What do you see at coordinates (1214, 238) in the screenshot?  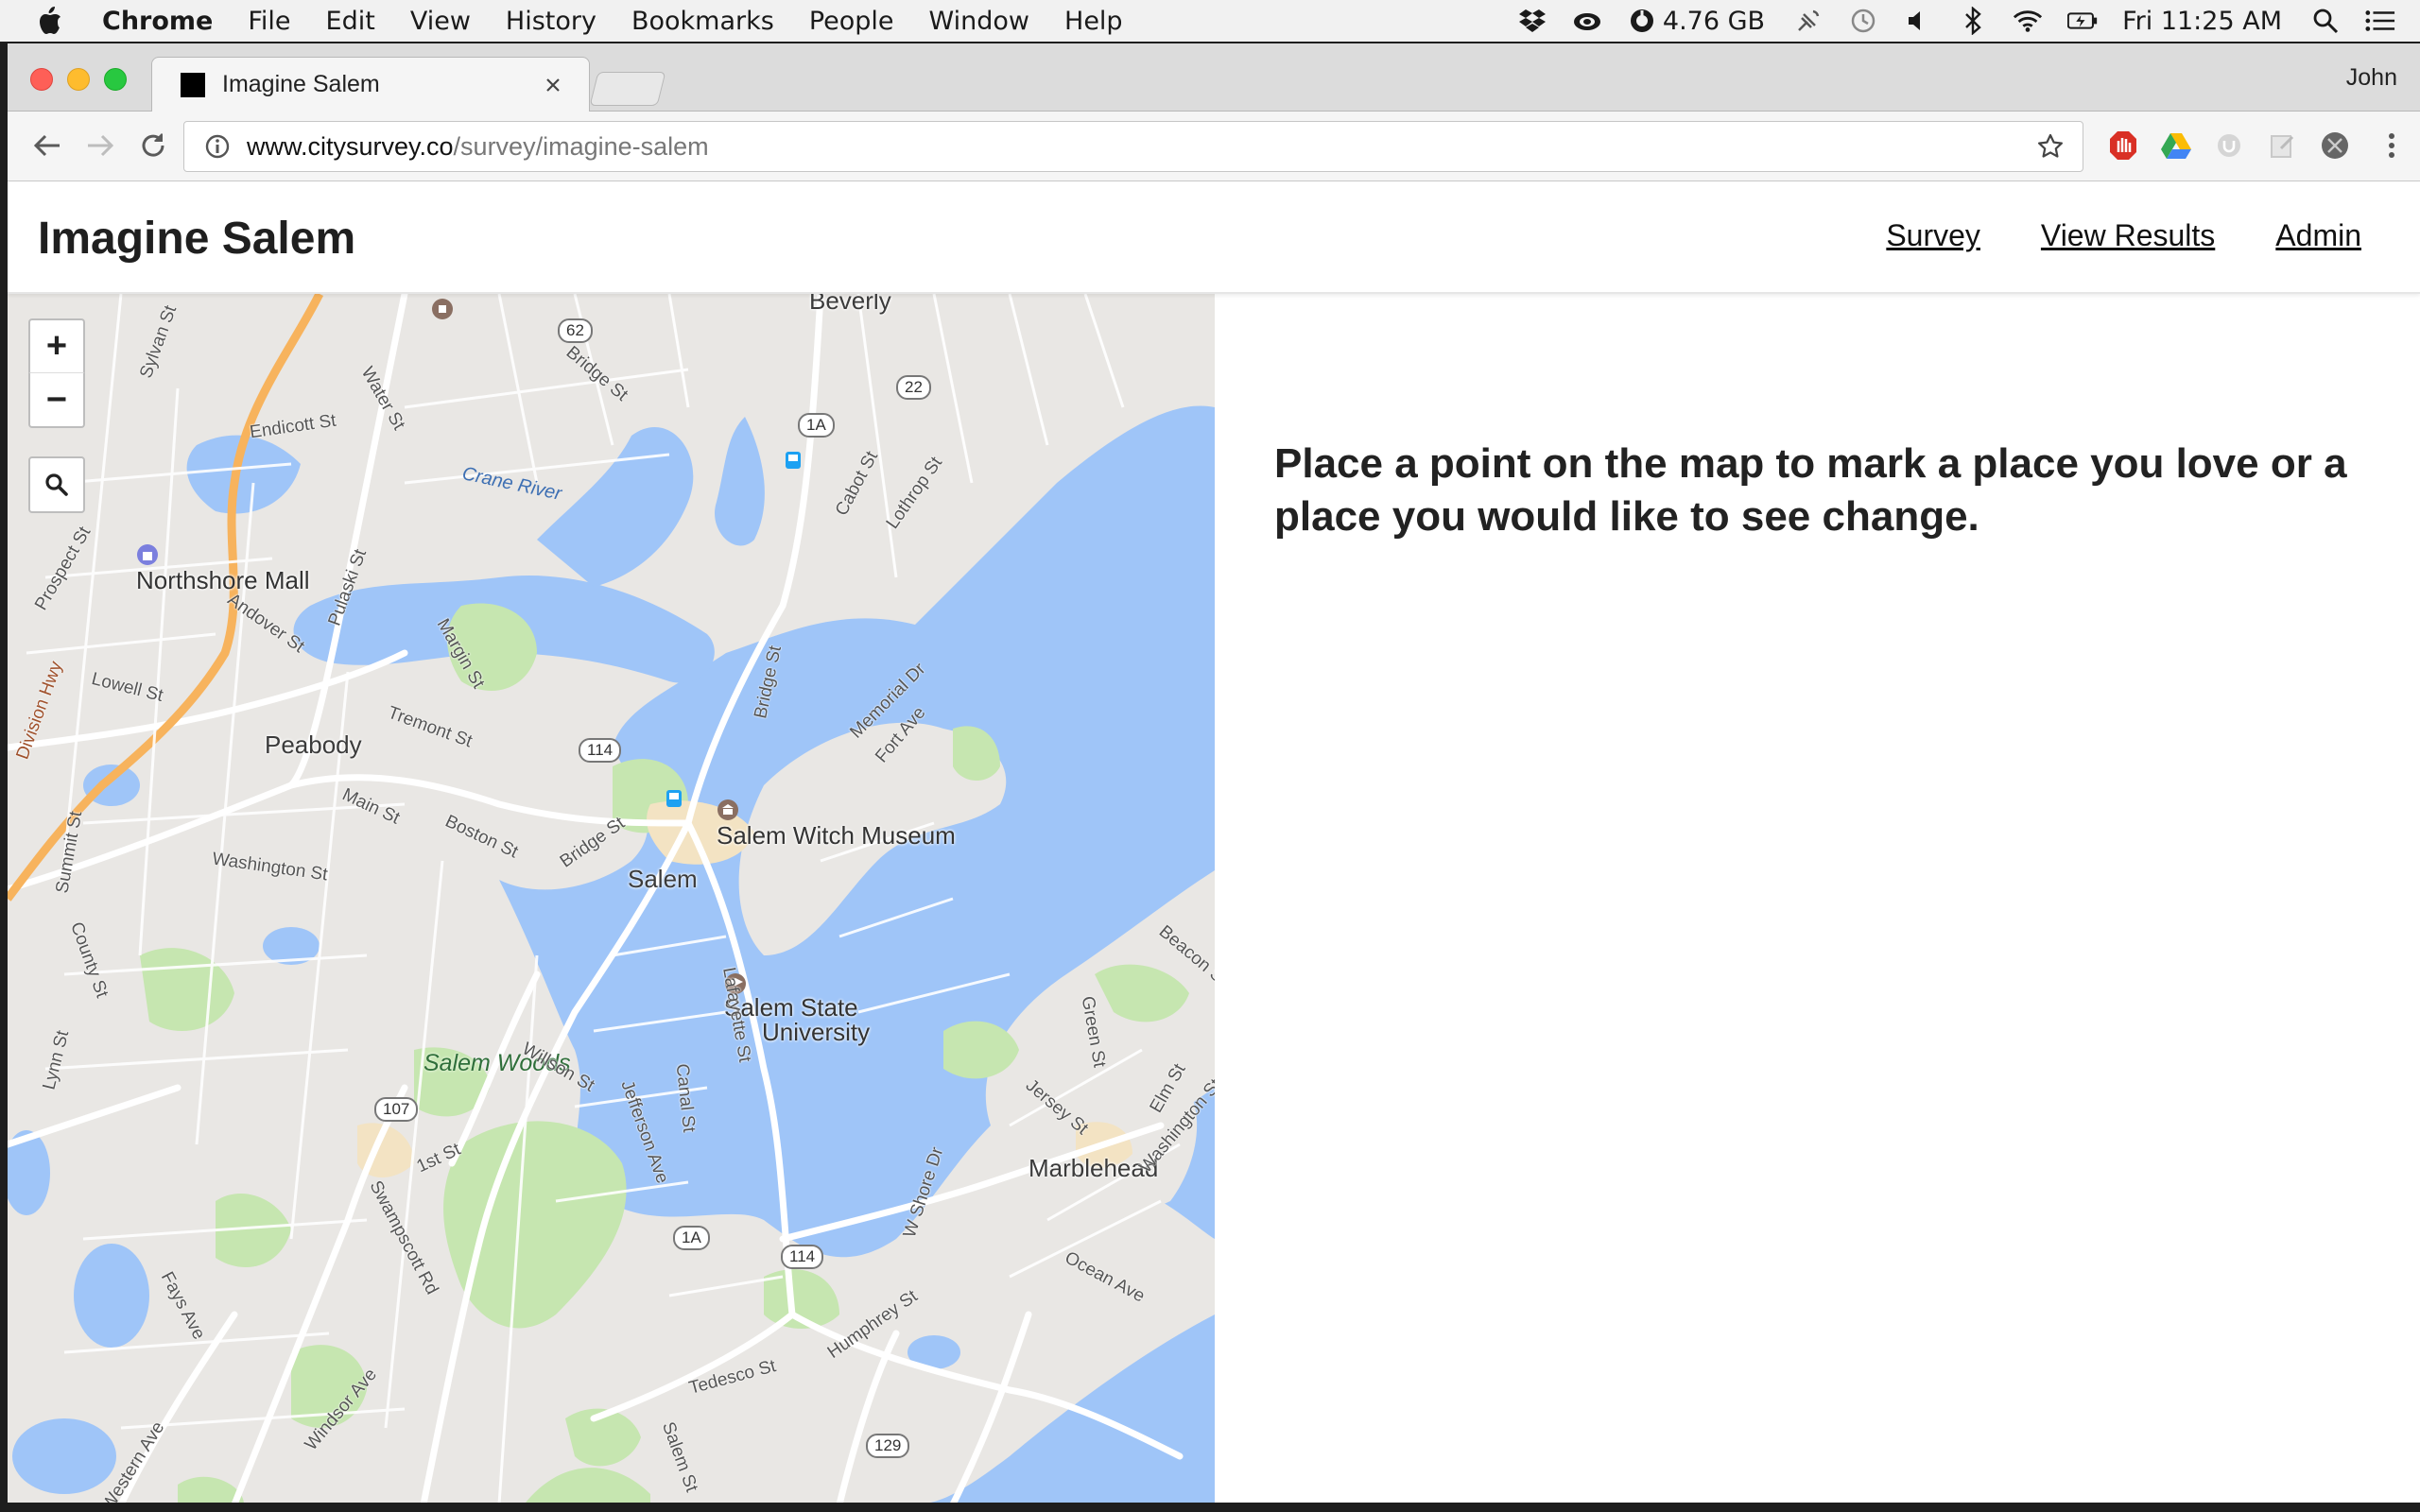 I see `site-header: Imagine Salem Survey View Results Admin` at bounding box center [1214, 238].